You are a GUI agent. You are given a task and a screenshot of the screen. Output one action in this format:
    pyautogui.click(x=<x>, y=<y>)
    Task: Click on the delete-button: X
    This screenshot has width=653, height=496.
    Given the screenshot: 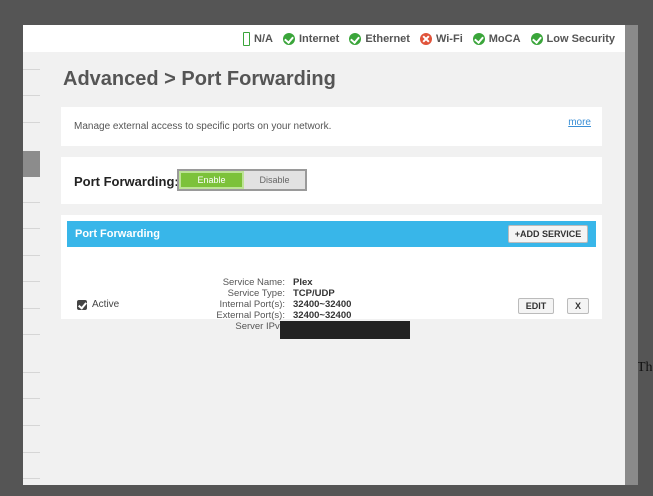 What is the action you would take?
    pyautogui.click(x=578, y=306)
    